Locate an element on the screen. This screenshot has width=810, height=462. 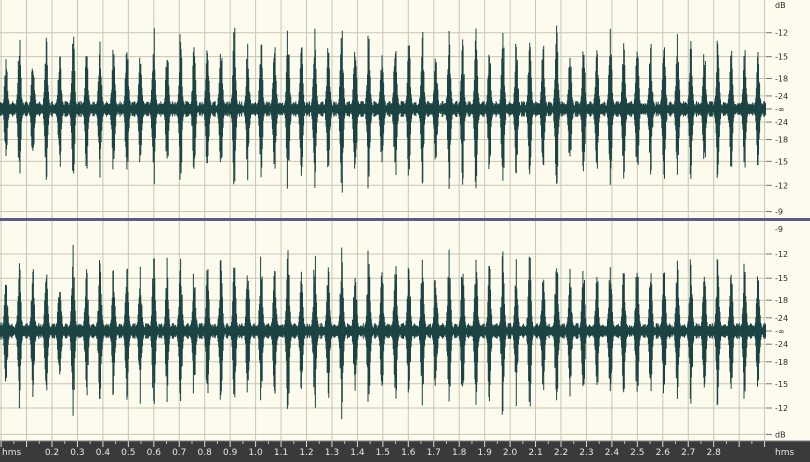
time-tick-label: 2.3 is located at coordinates (586, 453).